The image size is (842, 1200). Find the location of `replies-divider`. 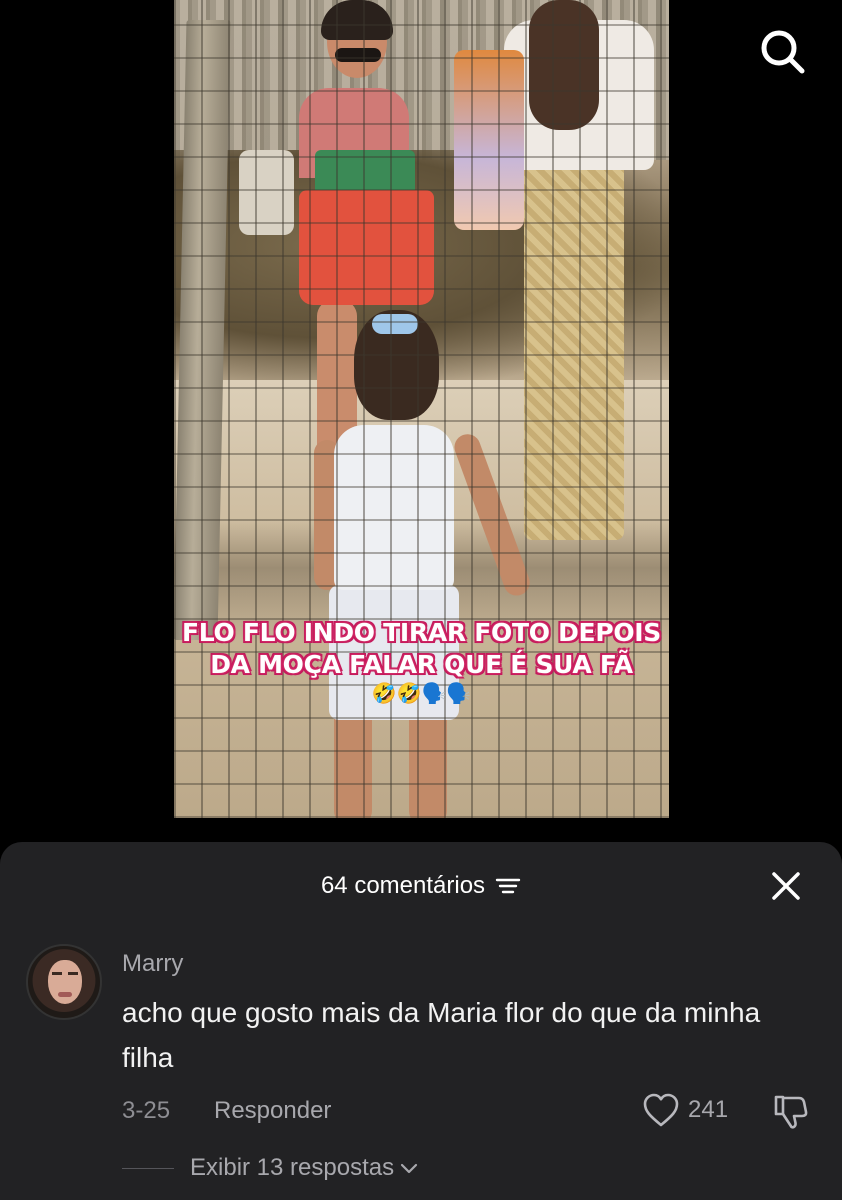

replies-divider is located at coordinates (148, 1168).